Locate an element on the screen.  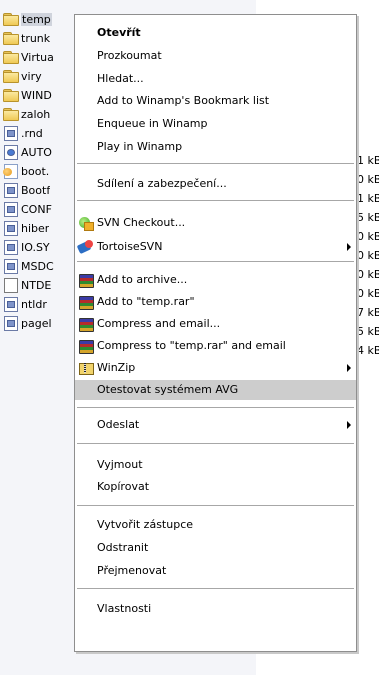
svn-checkout-icon is located at coordinates (86, 223).